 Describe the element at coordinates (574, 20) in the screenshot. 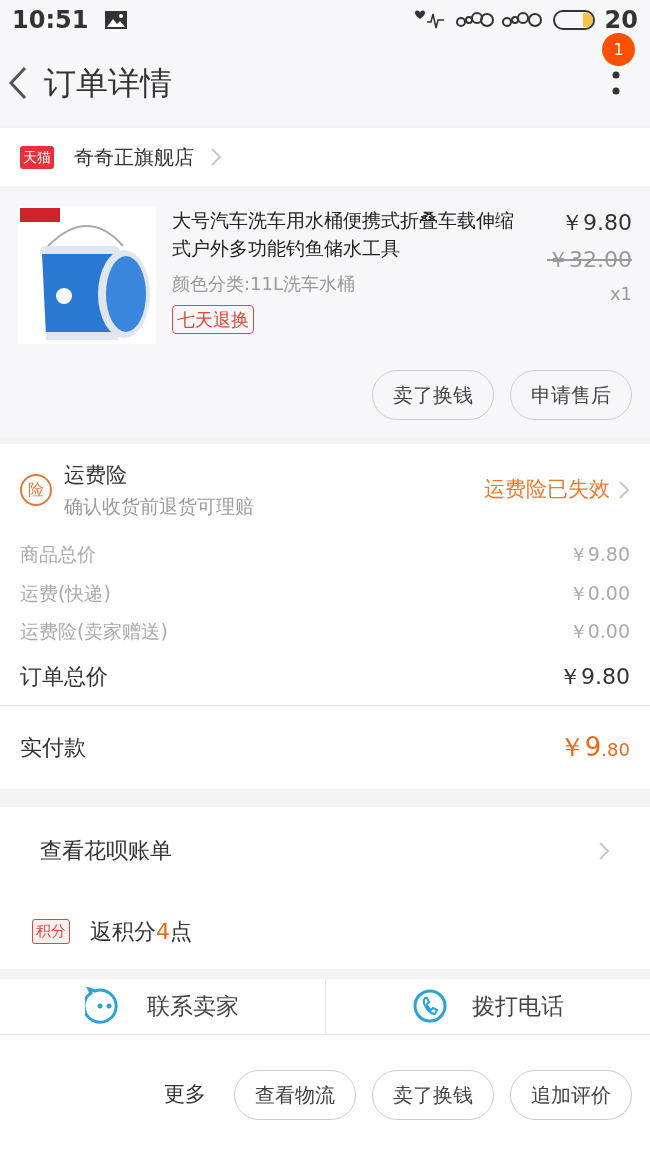

I see `battery-icon` at that location.